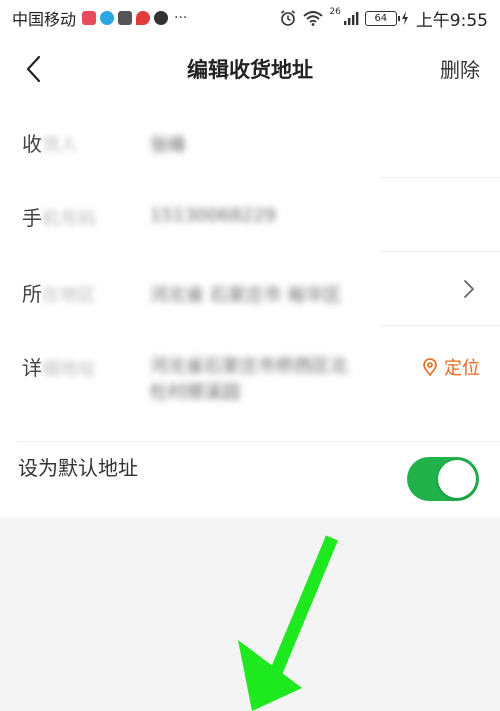 The image size is (500, 711). I want to click on region-value: 河北省 石家庄市 裕华区, so click(245, 294).